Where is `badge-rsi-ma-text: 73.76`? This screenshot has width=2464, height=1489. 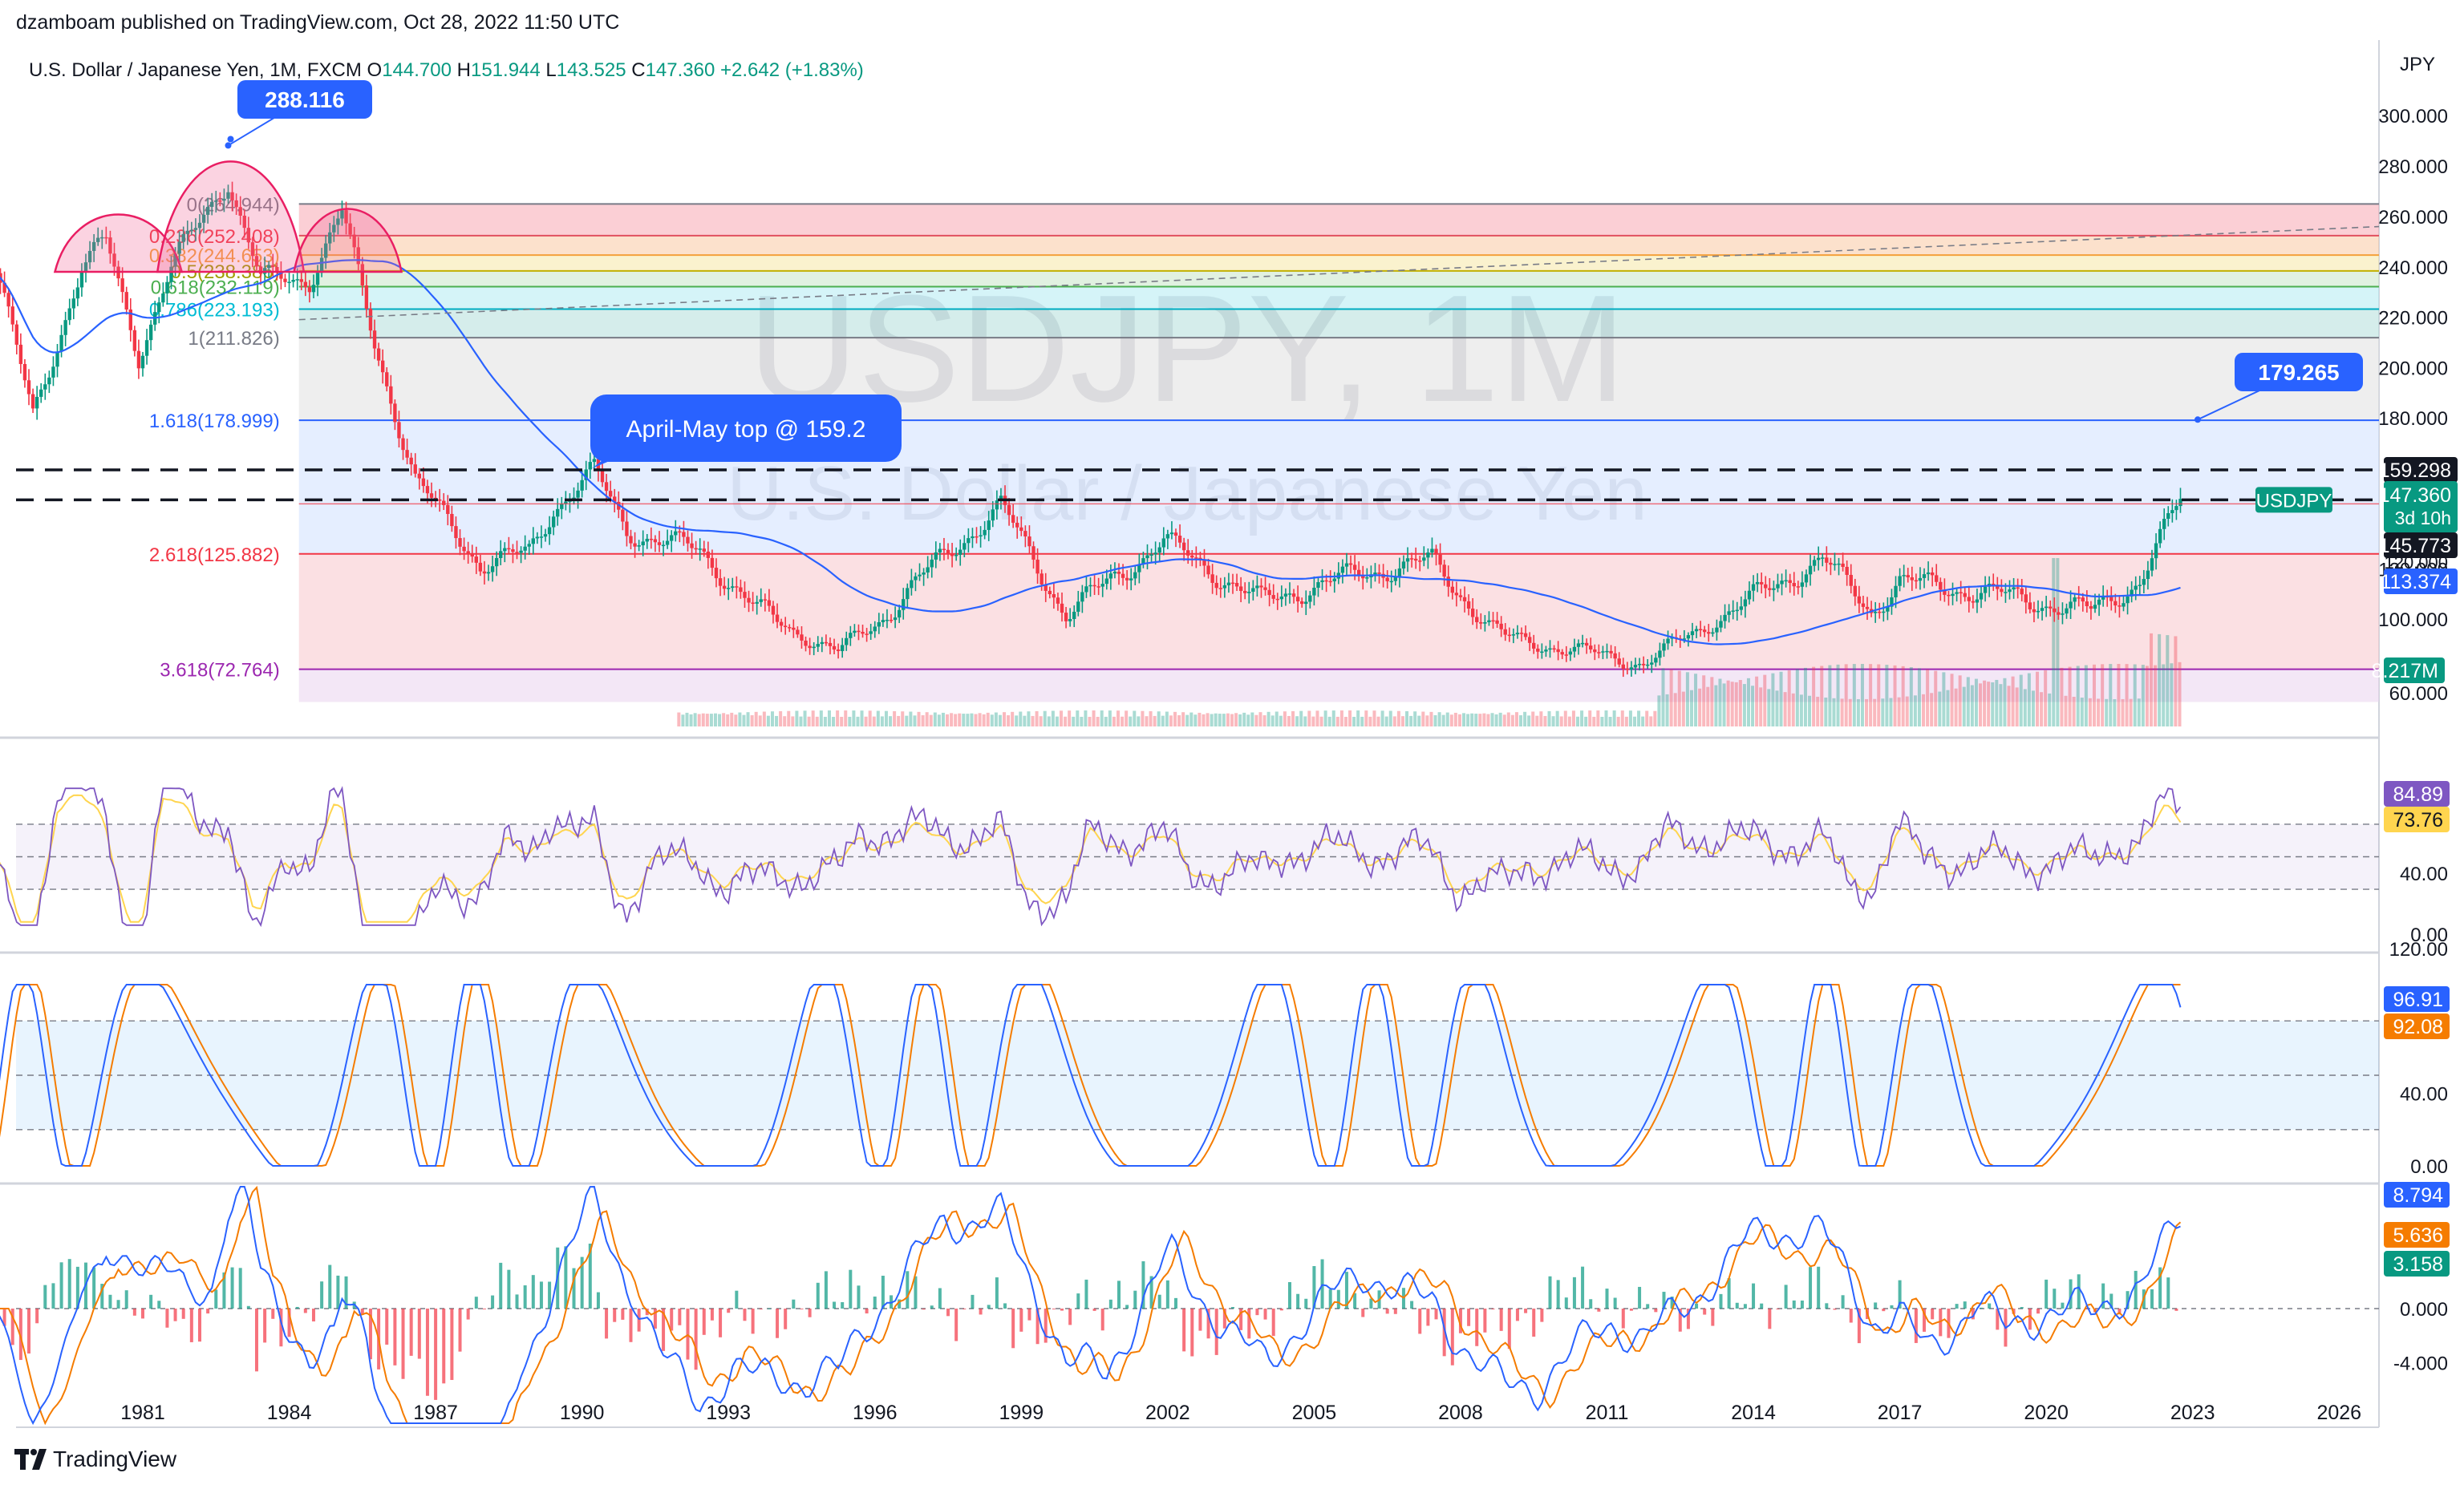
badge-rsi-ma-text: 73.76 is located at coordinates (2418, 820).